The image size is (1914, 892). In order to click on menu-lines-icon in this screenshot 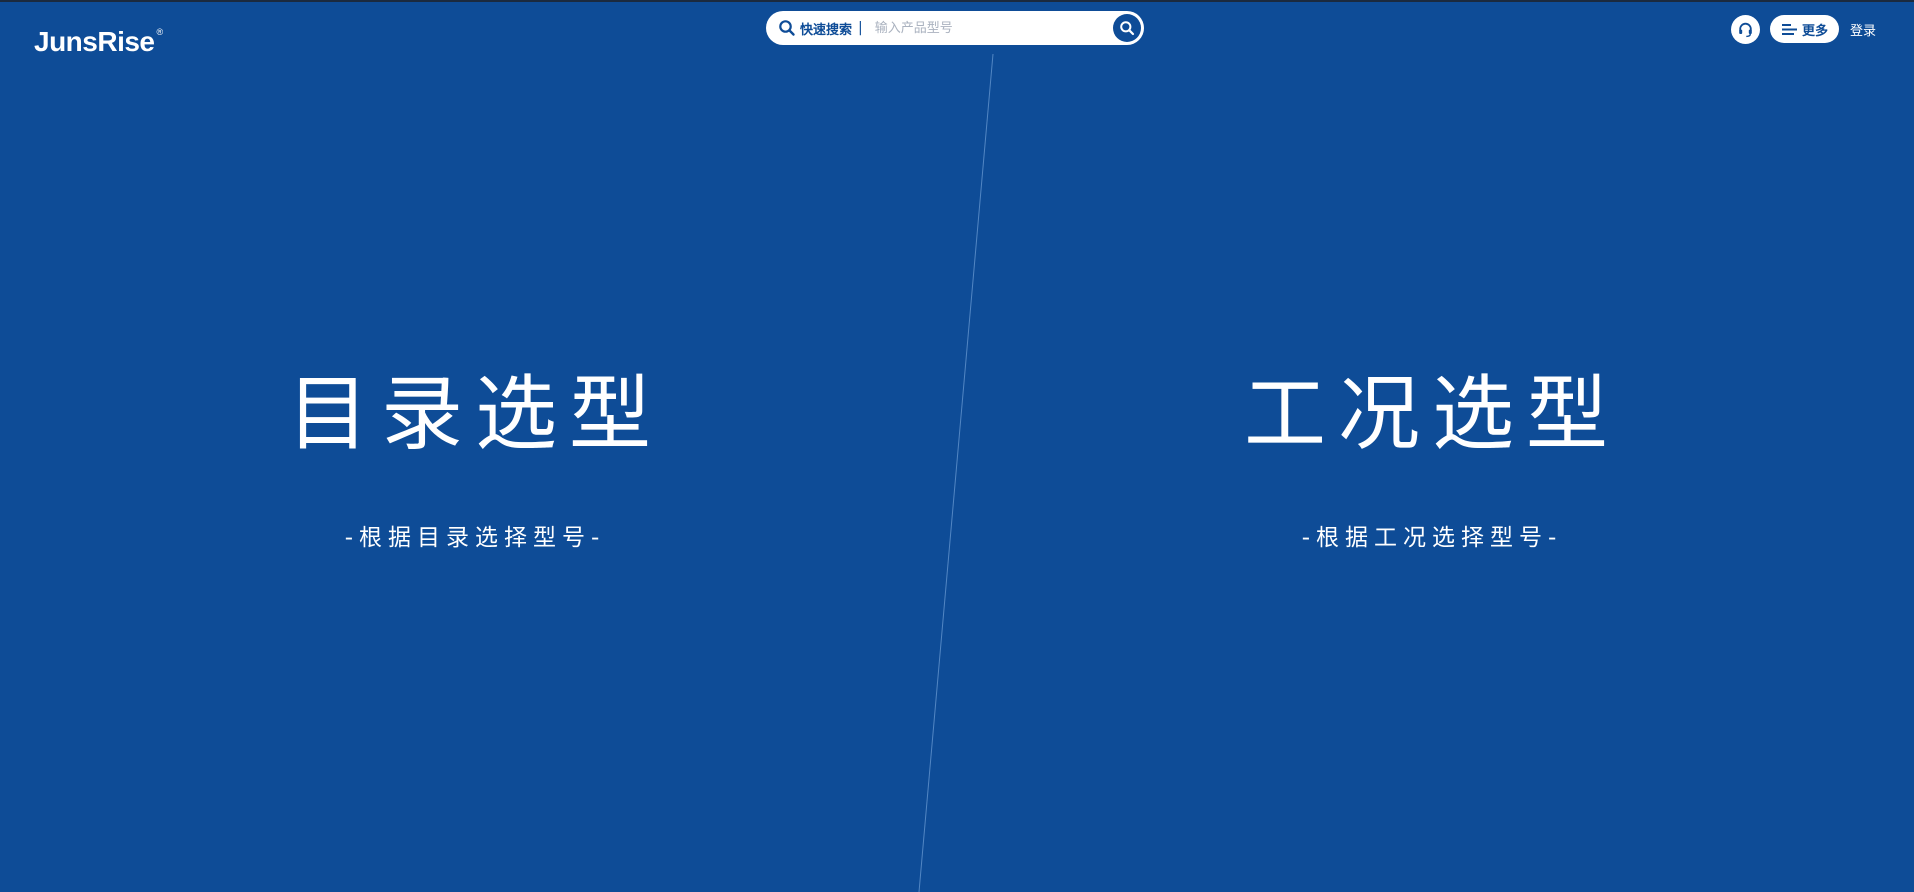, I will do `click(1789, 29)`.